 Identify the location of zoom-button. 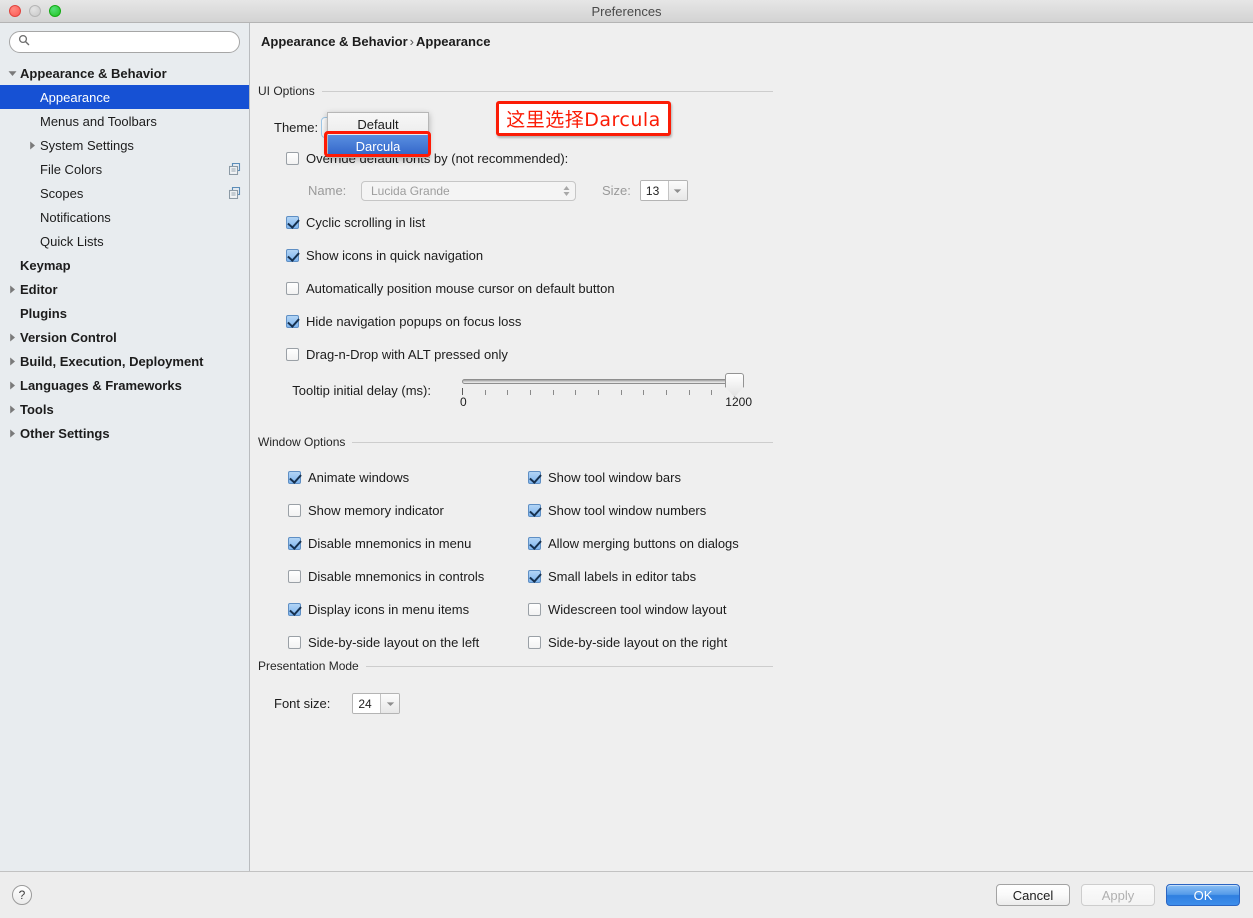
(55, 11).